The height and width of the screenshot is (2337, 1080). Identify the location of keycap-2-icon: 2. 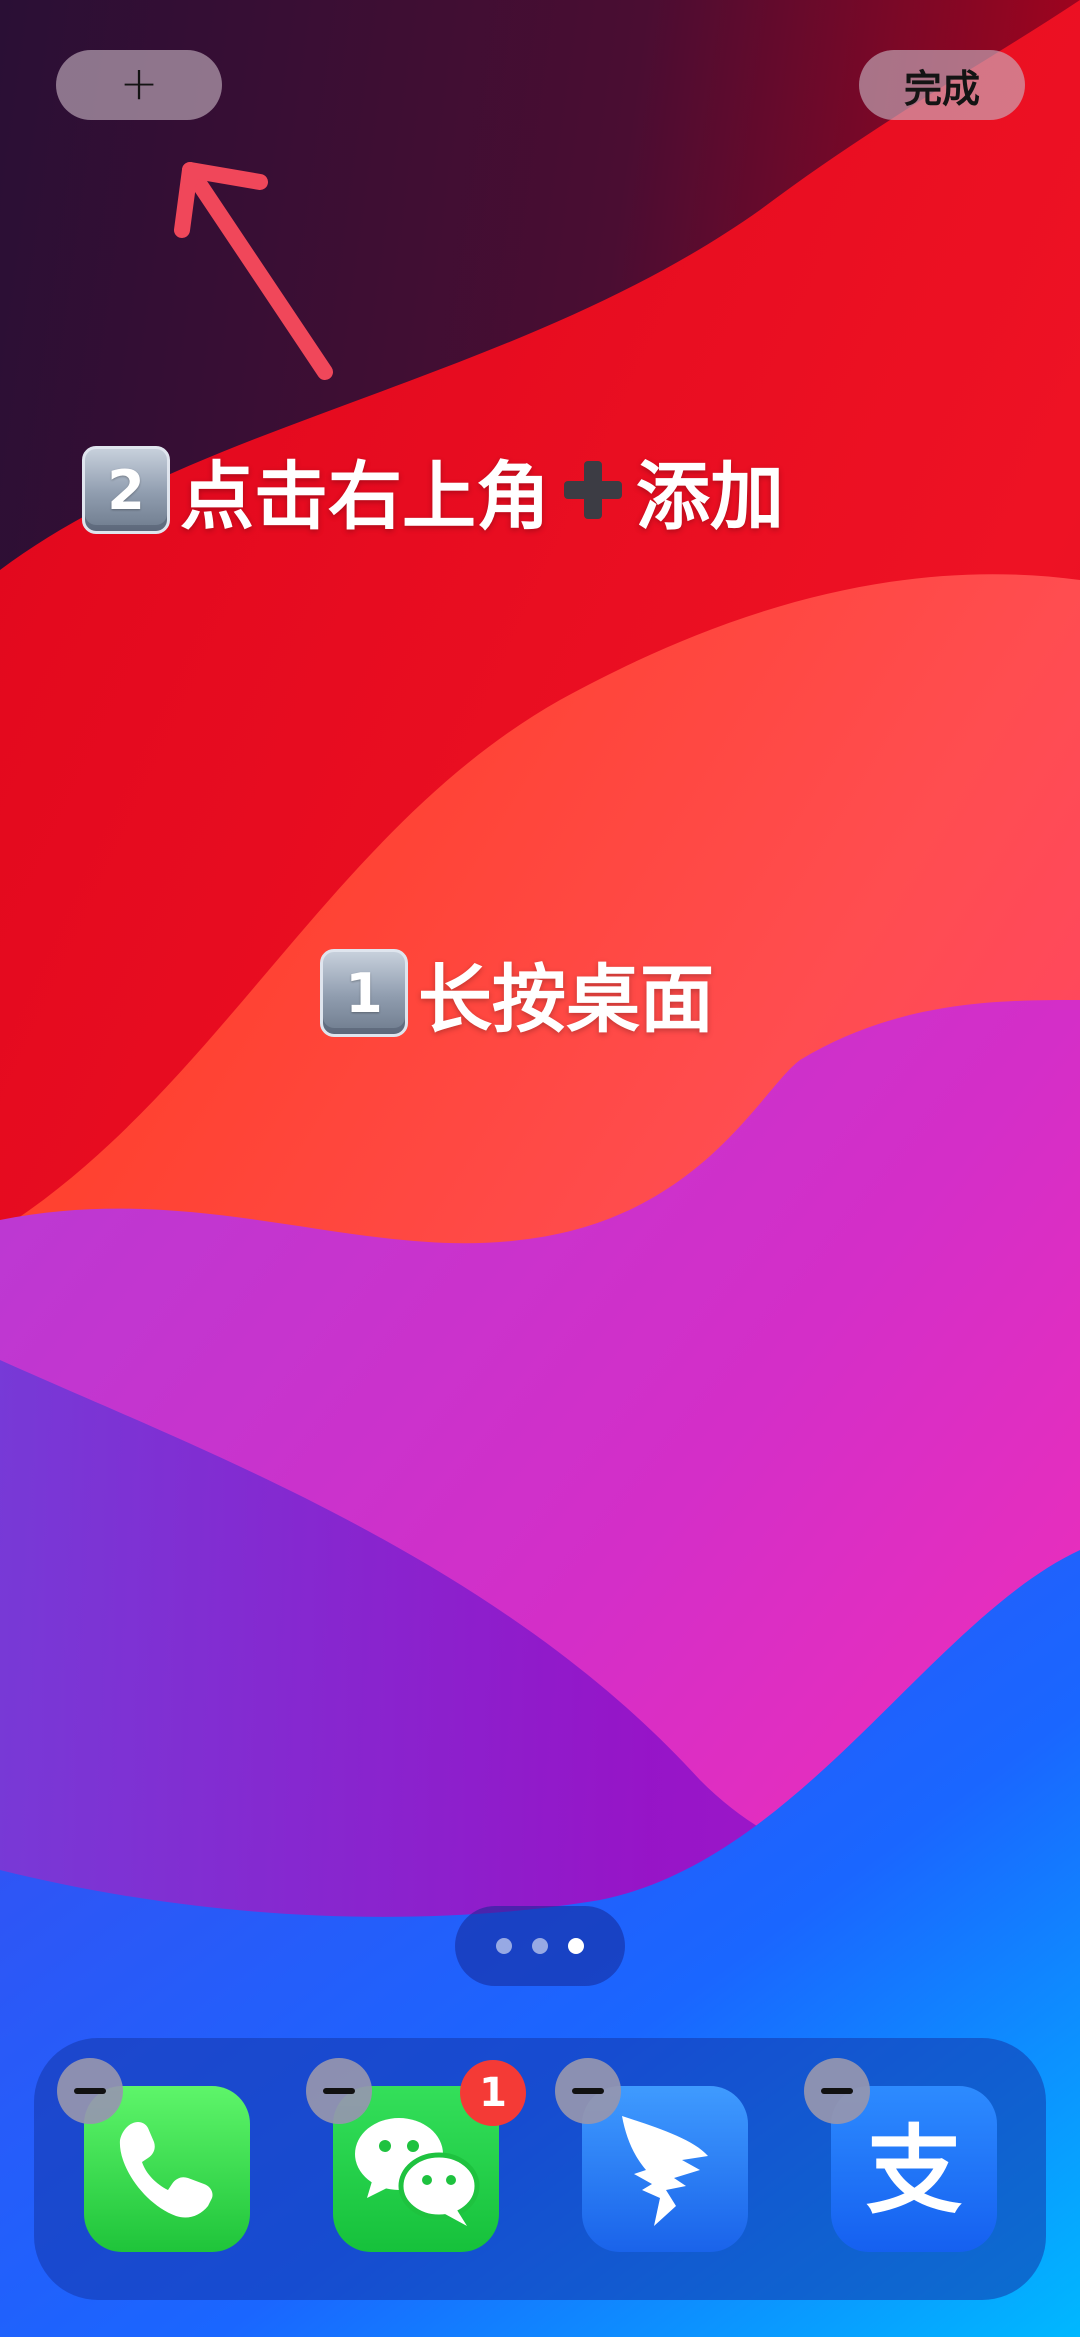
(126, 490).